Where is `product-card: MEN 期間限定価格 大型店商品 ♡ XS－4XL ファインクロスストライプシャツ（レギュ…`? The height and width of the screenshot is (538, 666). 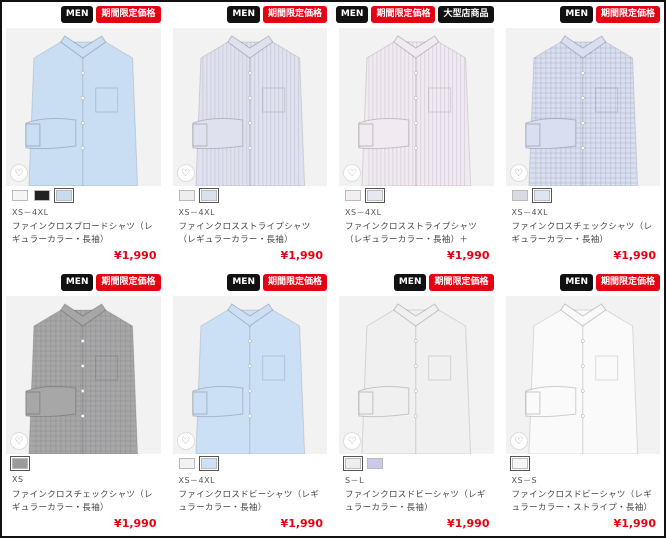 product-card: MEN 期間限定価格 大型店商品 ♡ XS－4XL ファインクロスストライプシャツ（レギュ… is located at coordinates (414, 138).